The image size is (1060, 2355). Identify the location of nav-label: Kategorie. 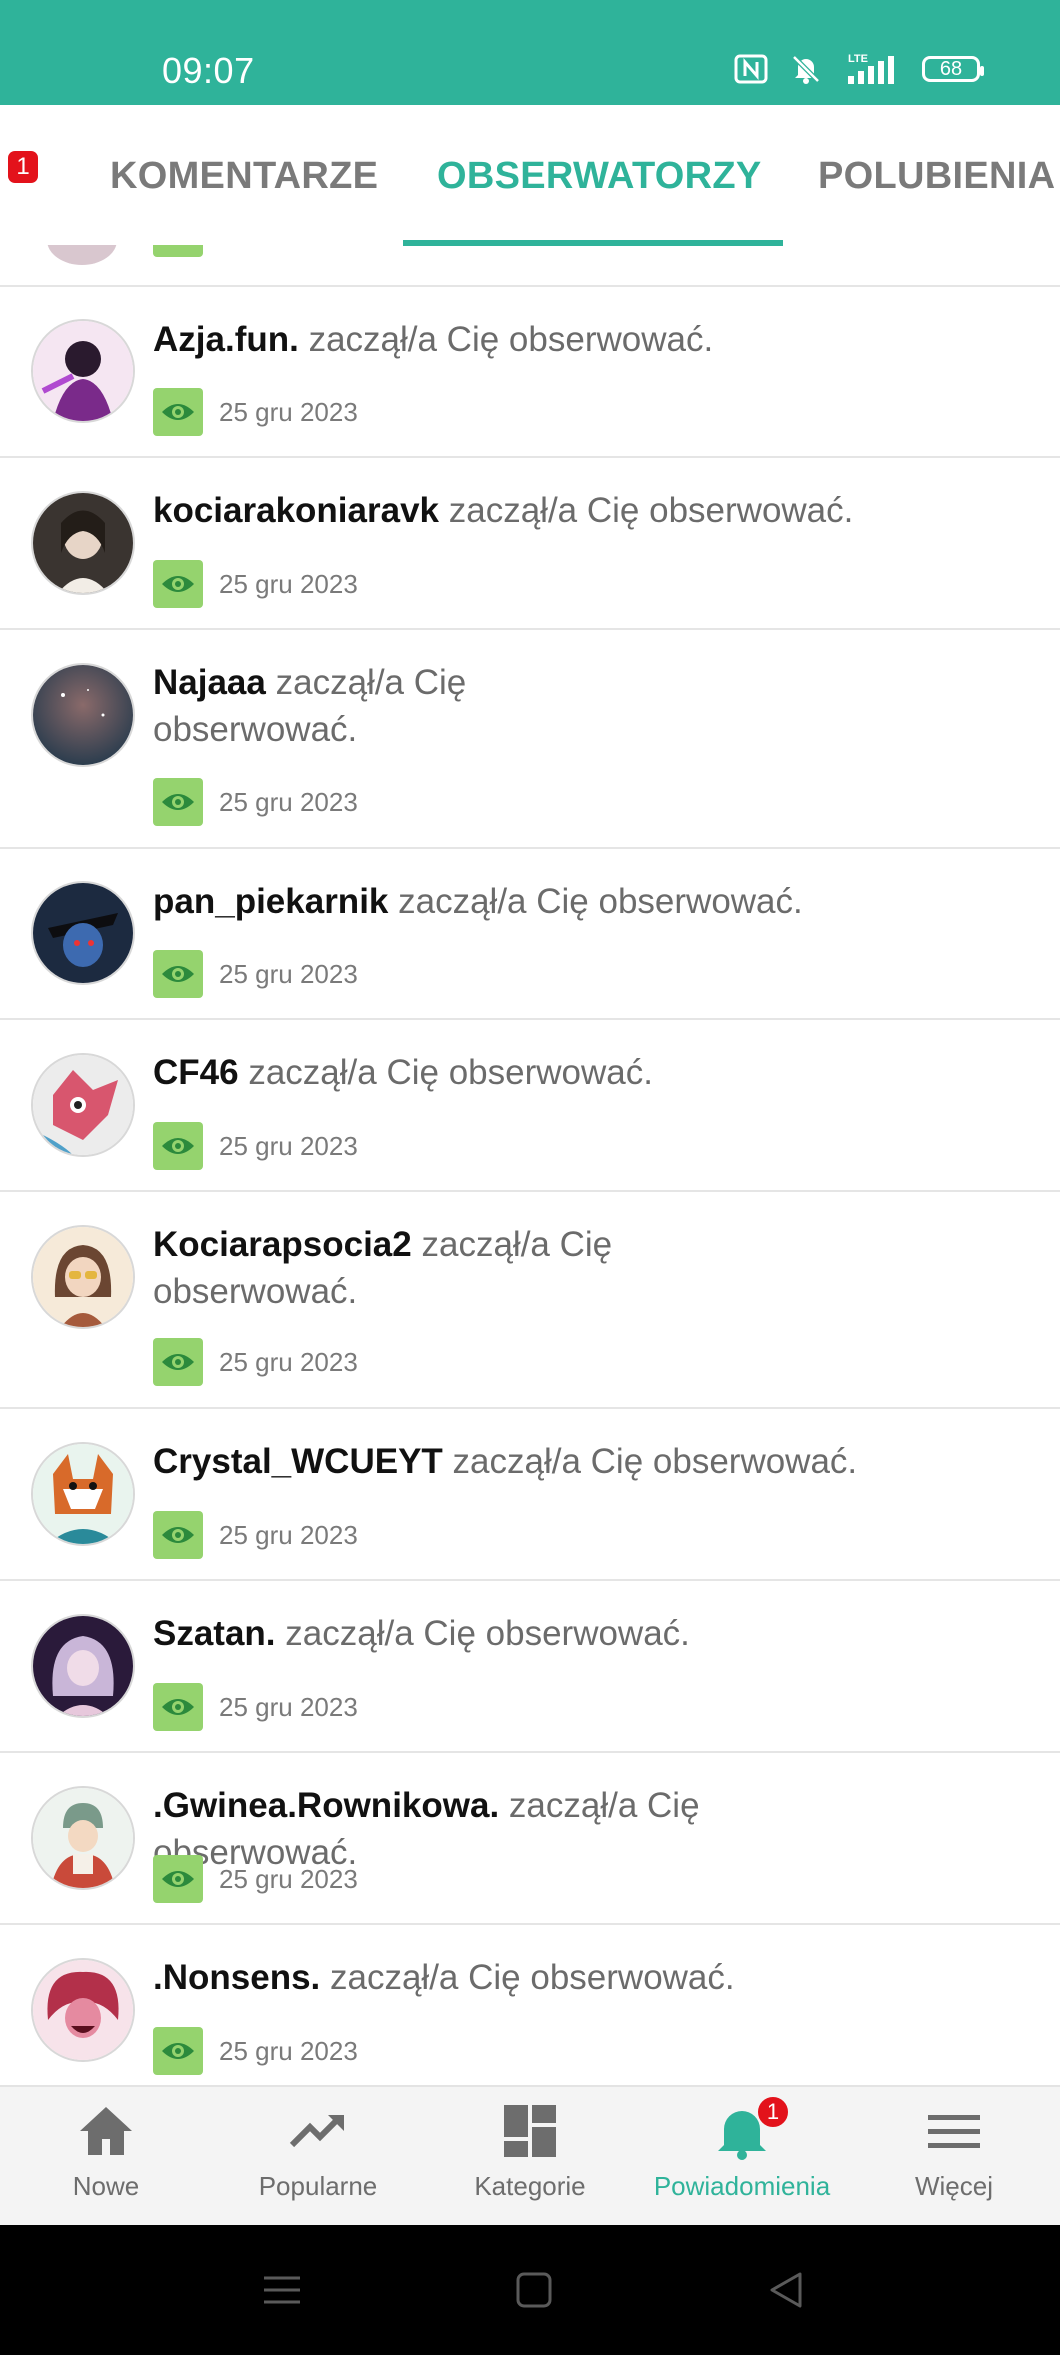
(530, 2186).